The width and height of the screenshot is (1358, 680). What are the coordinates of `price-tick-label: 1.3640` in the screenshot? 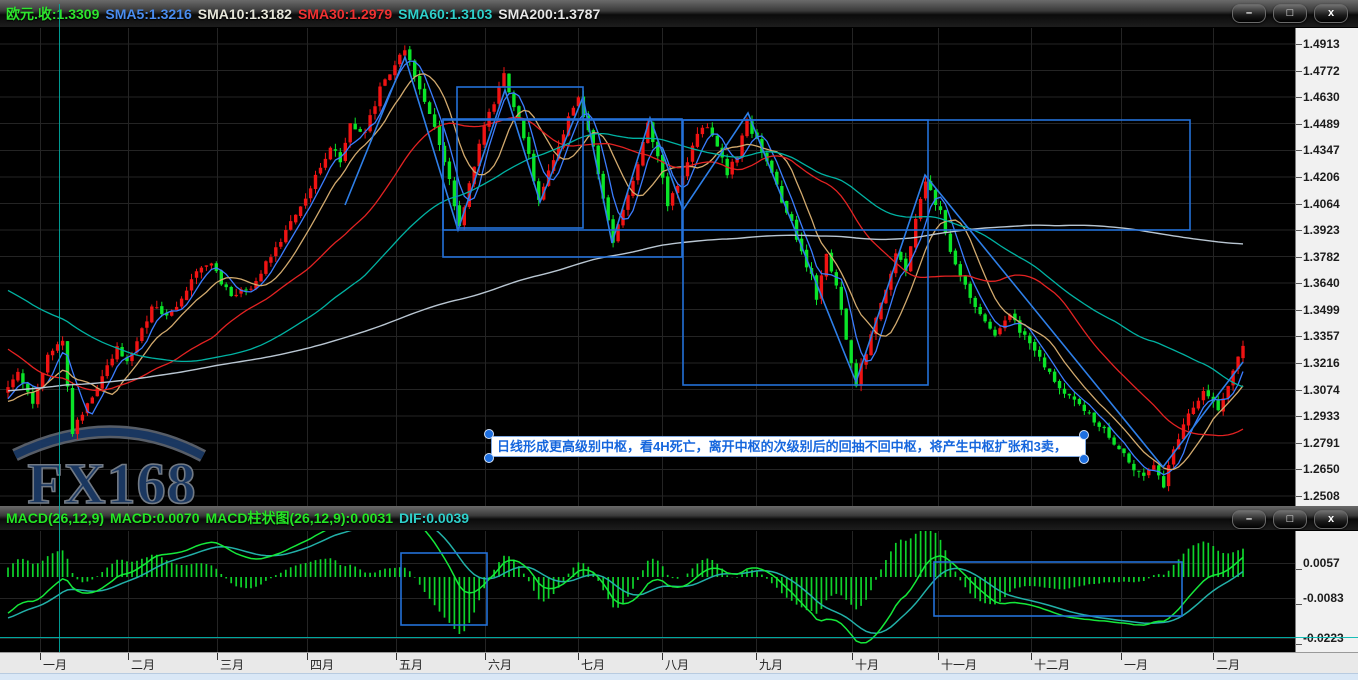 It's located at (1321, 283).